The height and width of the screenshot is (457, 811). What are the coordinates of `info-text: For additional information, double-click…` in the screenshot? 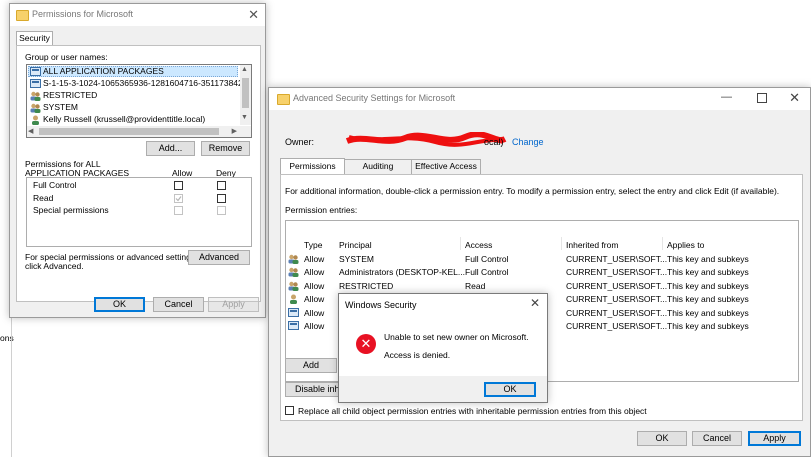 It's located at (532, 191).